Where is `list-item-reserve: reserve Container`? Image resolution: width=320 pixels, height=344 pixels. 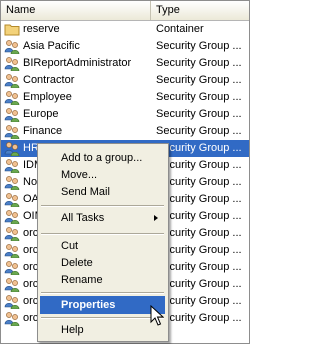 list-item-reserve: reserve Container is located at coordinates (125, 29).